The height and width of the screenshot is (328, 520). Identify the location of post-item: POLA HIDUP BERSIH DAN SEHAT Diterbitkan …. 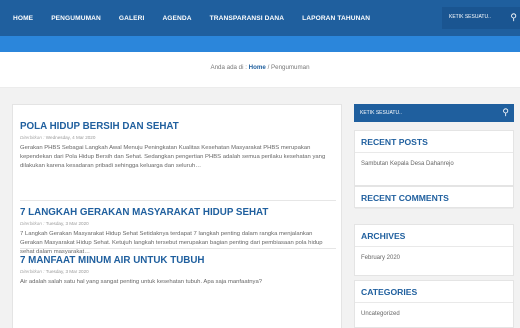
(178, 146).